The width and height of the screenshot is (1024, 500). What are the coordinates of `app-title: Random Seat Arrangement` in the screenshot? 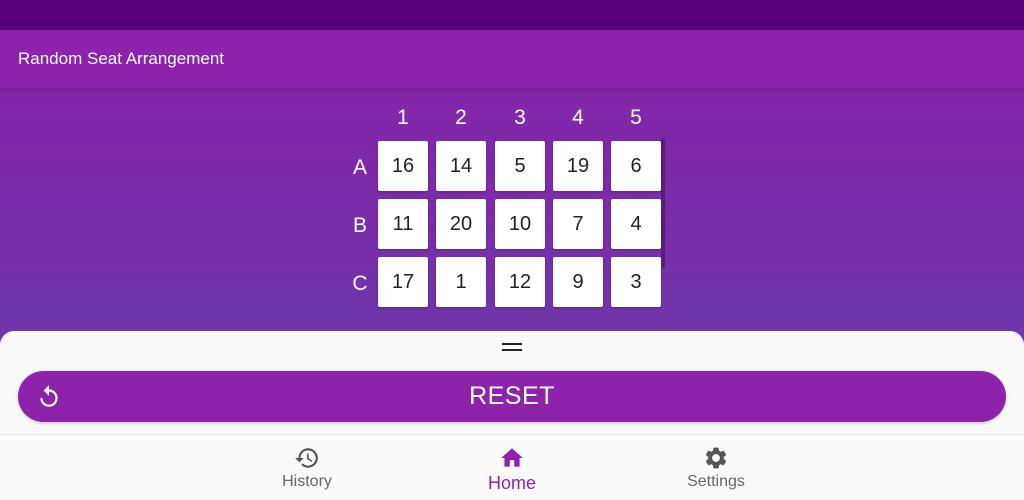 It's located at (121, 58).